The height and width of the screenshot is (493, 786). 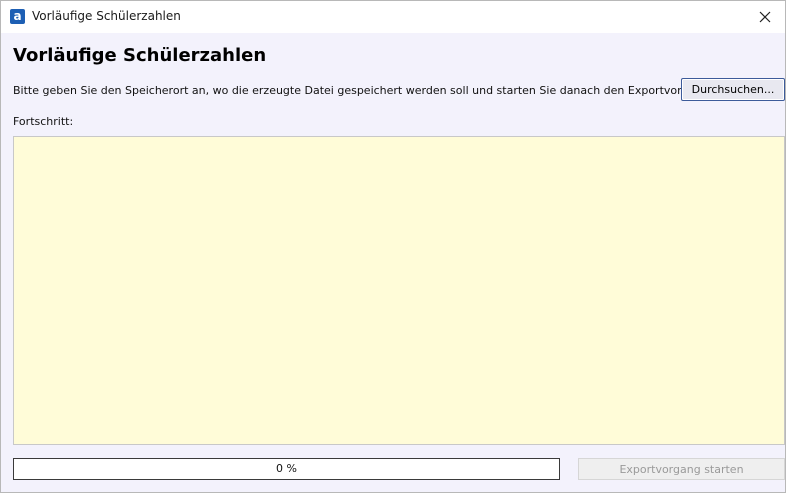 What do you see at coordinates (393, 17) in the screenshot?
I see `title-bar: a Vorläufige Schülerzahlen` at bounding box center [393, 17].